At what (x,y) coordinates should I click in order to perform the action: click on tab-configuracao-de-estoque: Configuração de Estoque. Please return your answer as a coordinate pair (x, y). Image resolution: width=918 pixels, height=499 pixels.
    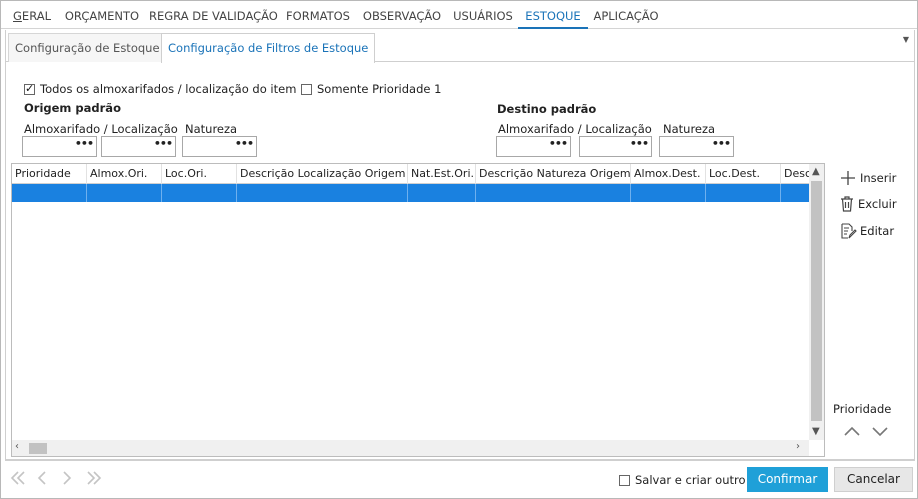
    Looking at the image, I should click on (87, 47).